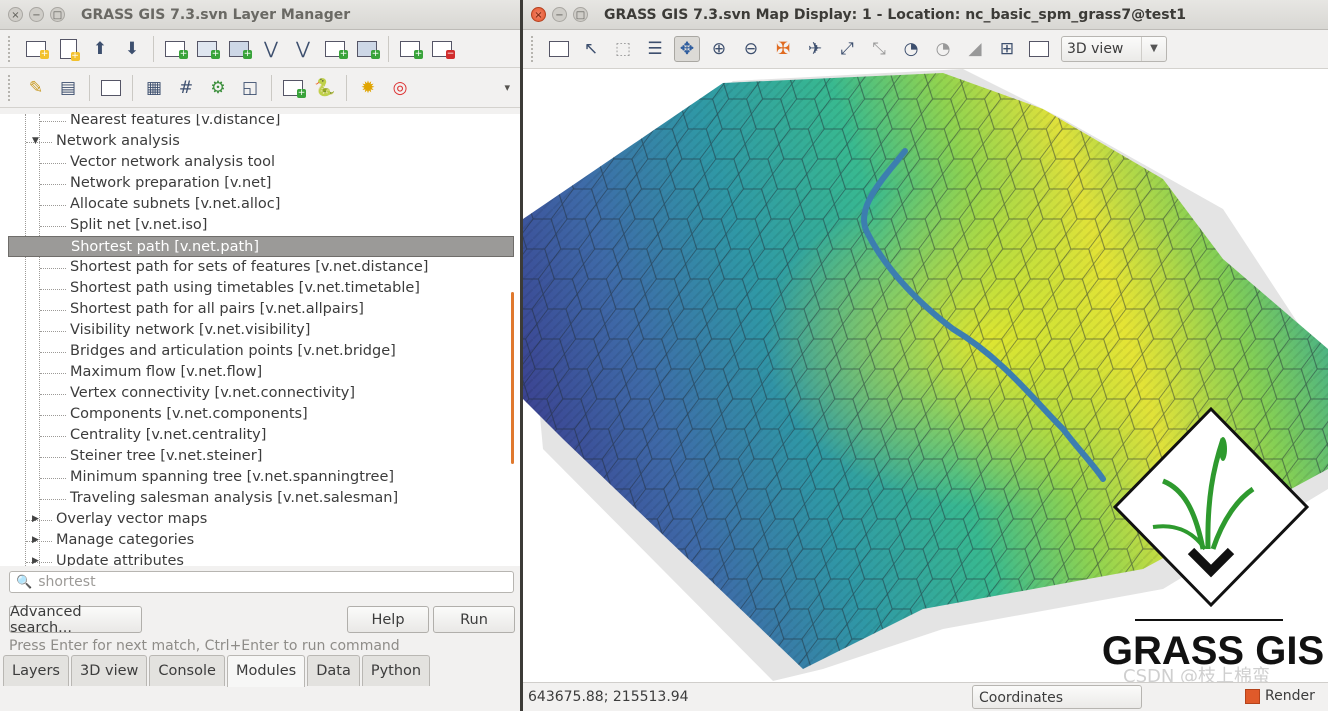  Describe the element at coordinates (911, 49) in the screenshot. I see `zoom-back-icon: ◔` at that location.